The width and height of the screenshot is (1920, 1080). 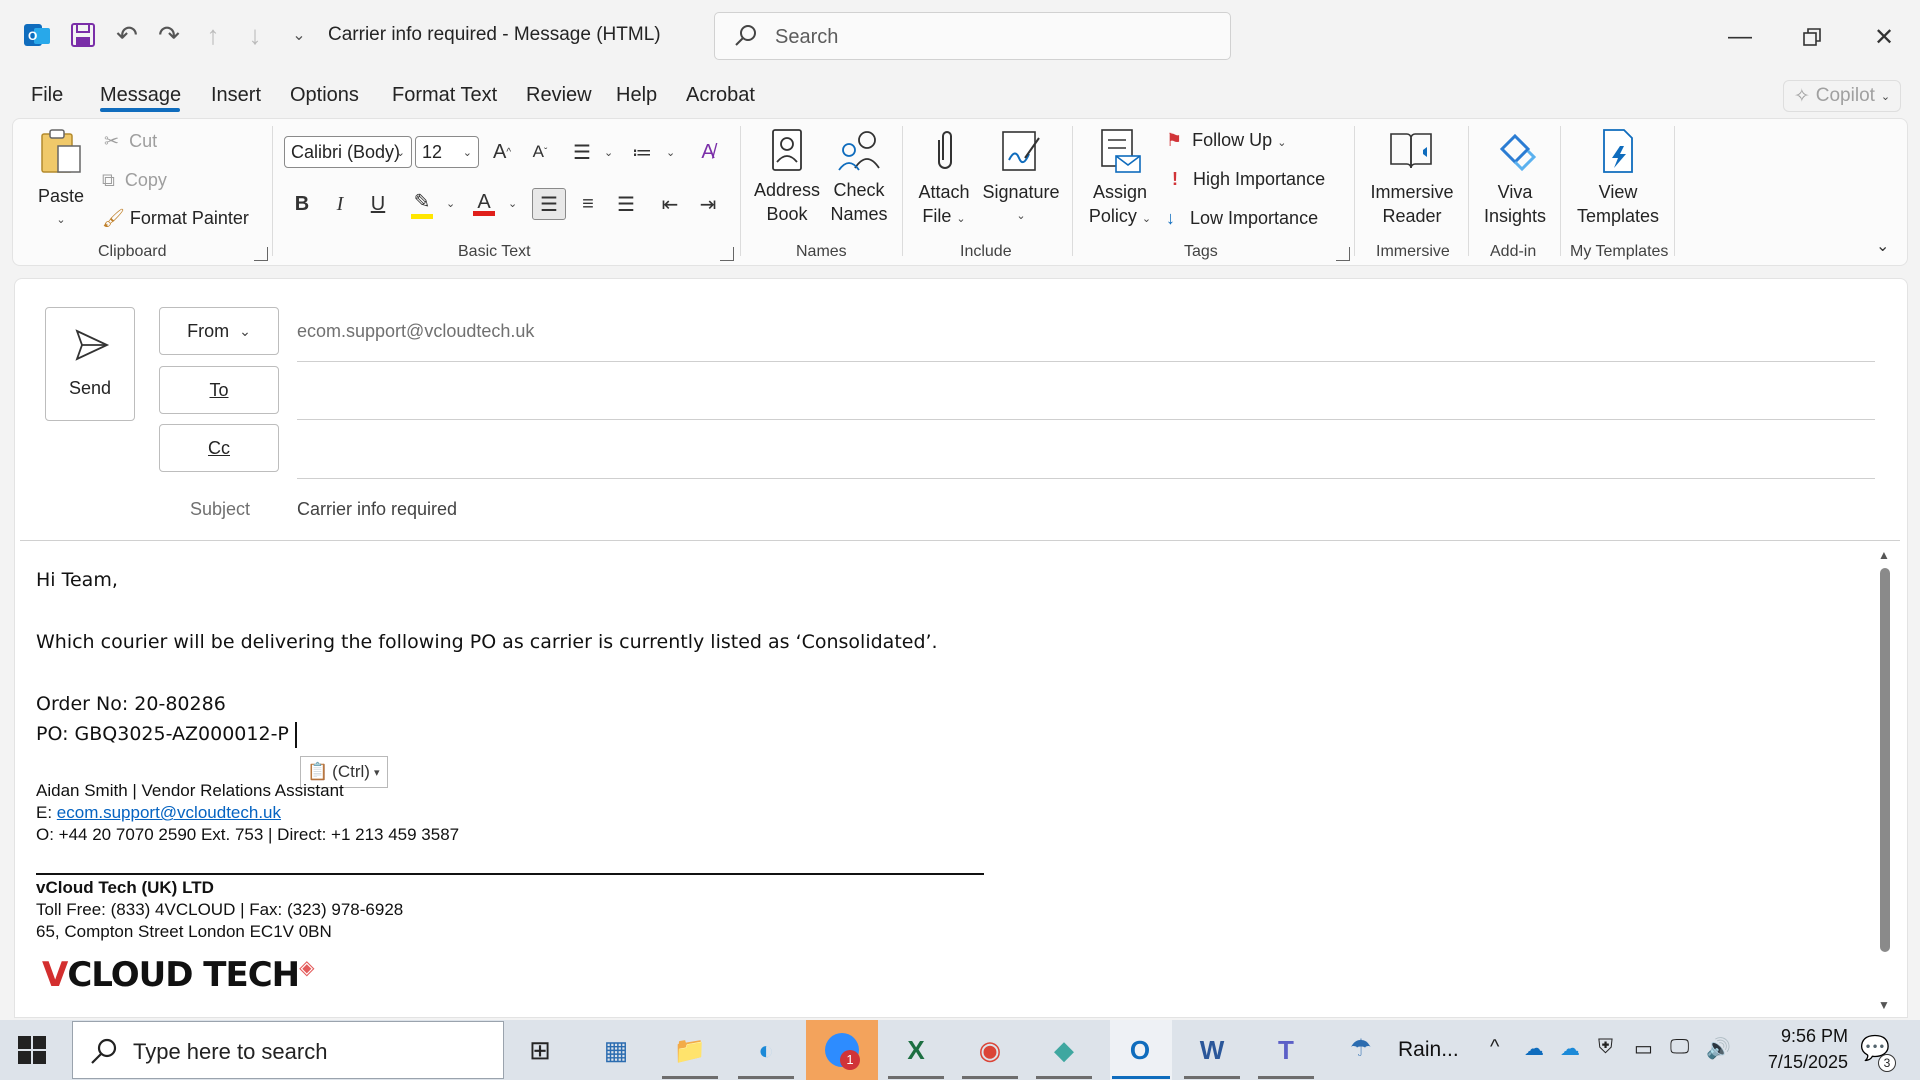 What do you see at coordinates (720, 95) in the screenshot?
I see `tab-acrobat: Acrobat` at bounding box center [720, 95].